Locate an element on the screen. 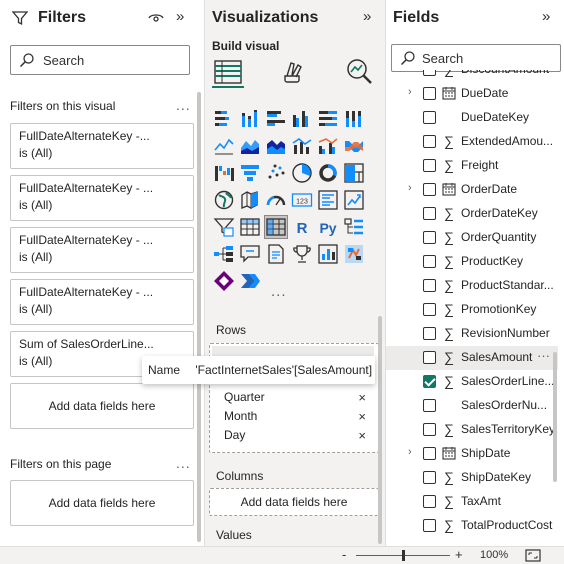  area-chart-icon is located at coordinates (250, 146).